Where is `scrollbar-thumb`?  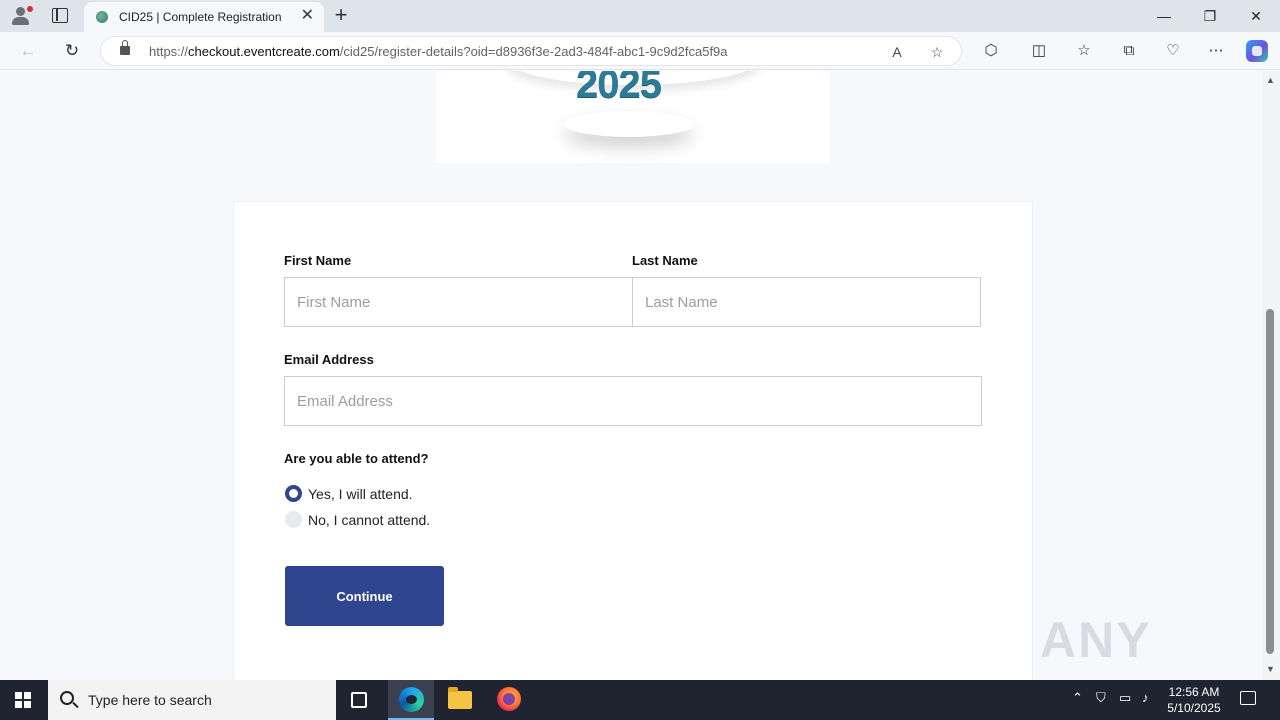 scrollbar-thumb is located at coordinates (1270, 481).